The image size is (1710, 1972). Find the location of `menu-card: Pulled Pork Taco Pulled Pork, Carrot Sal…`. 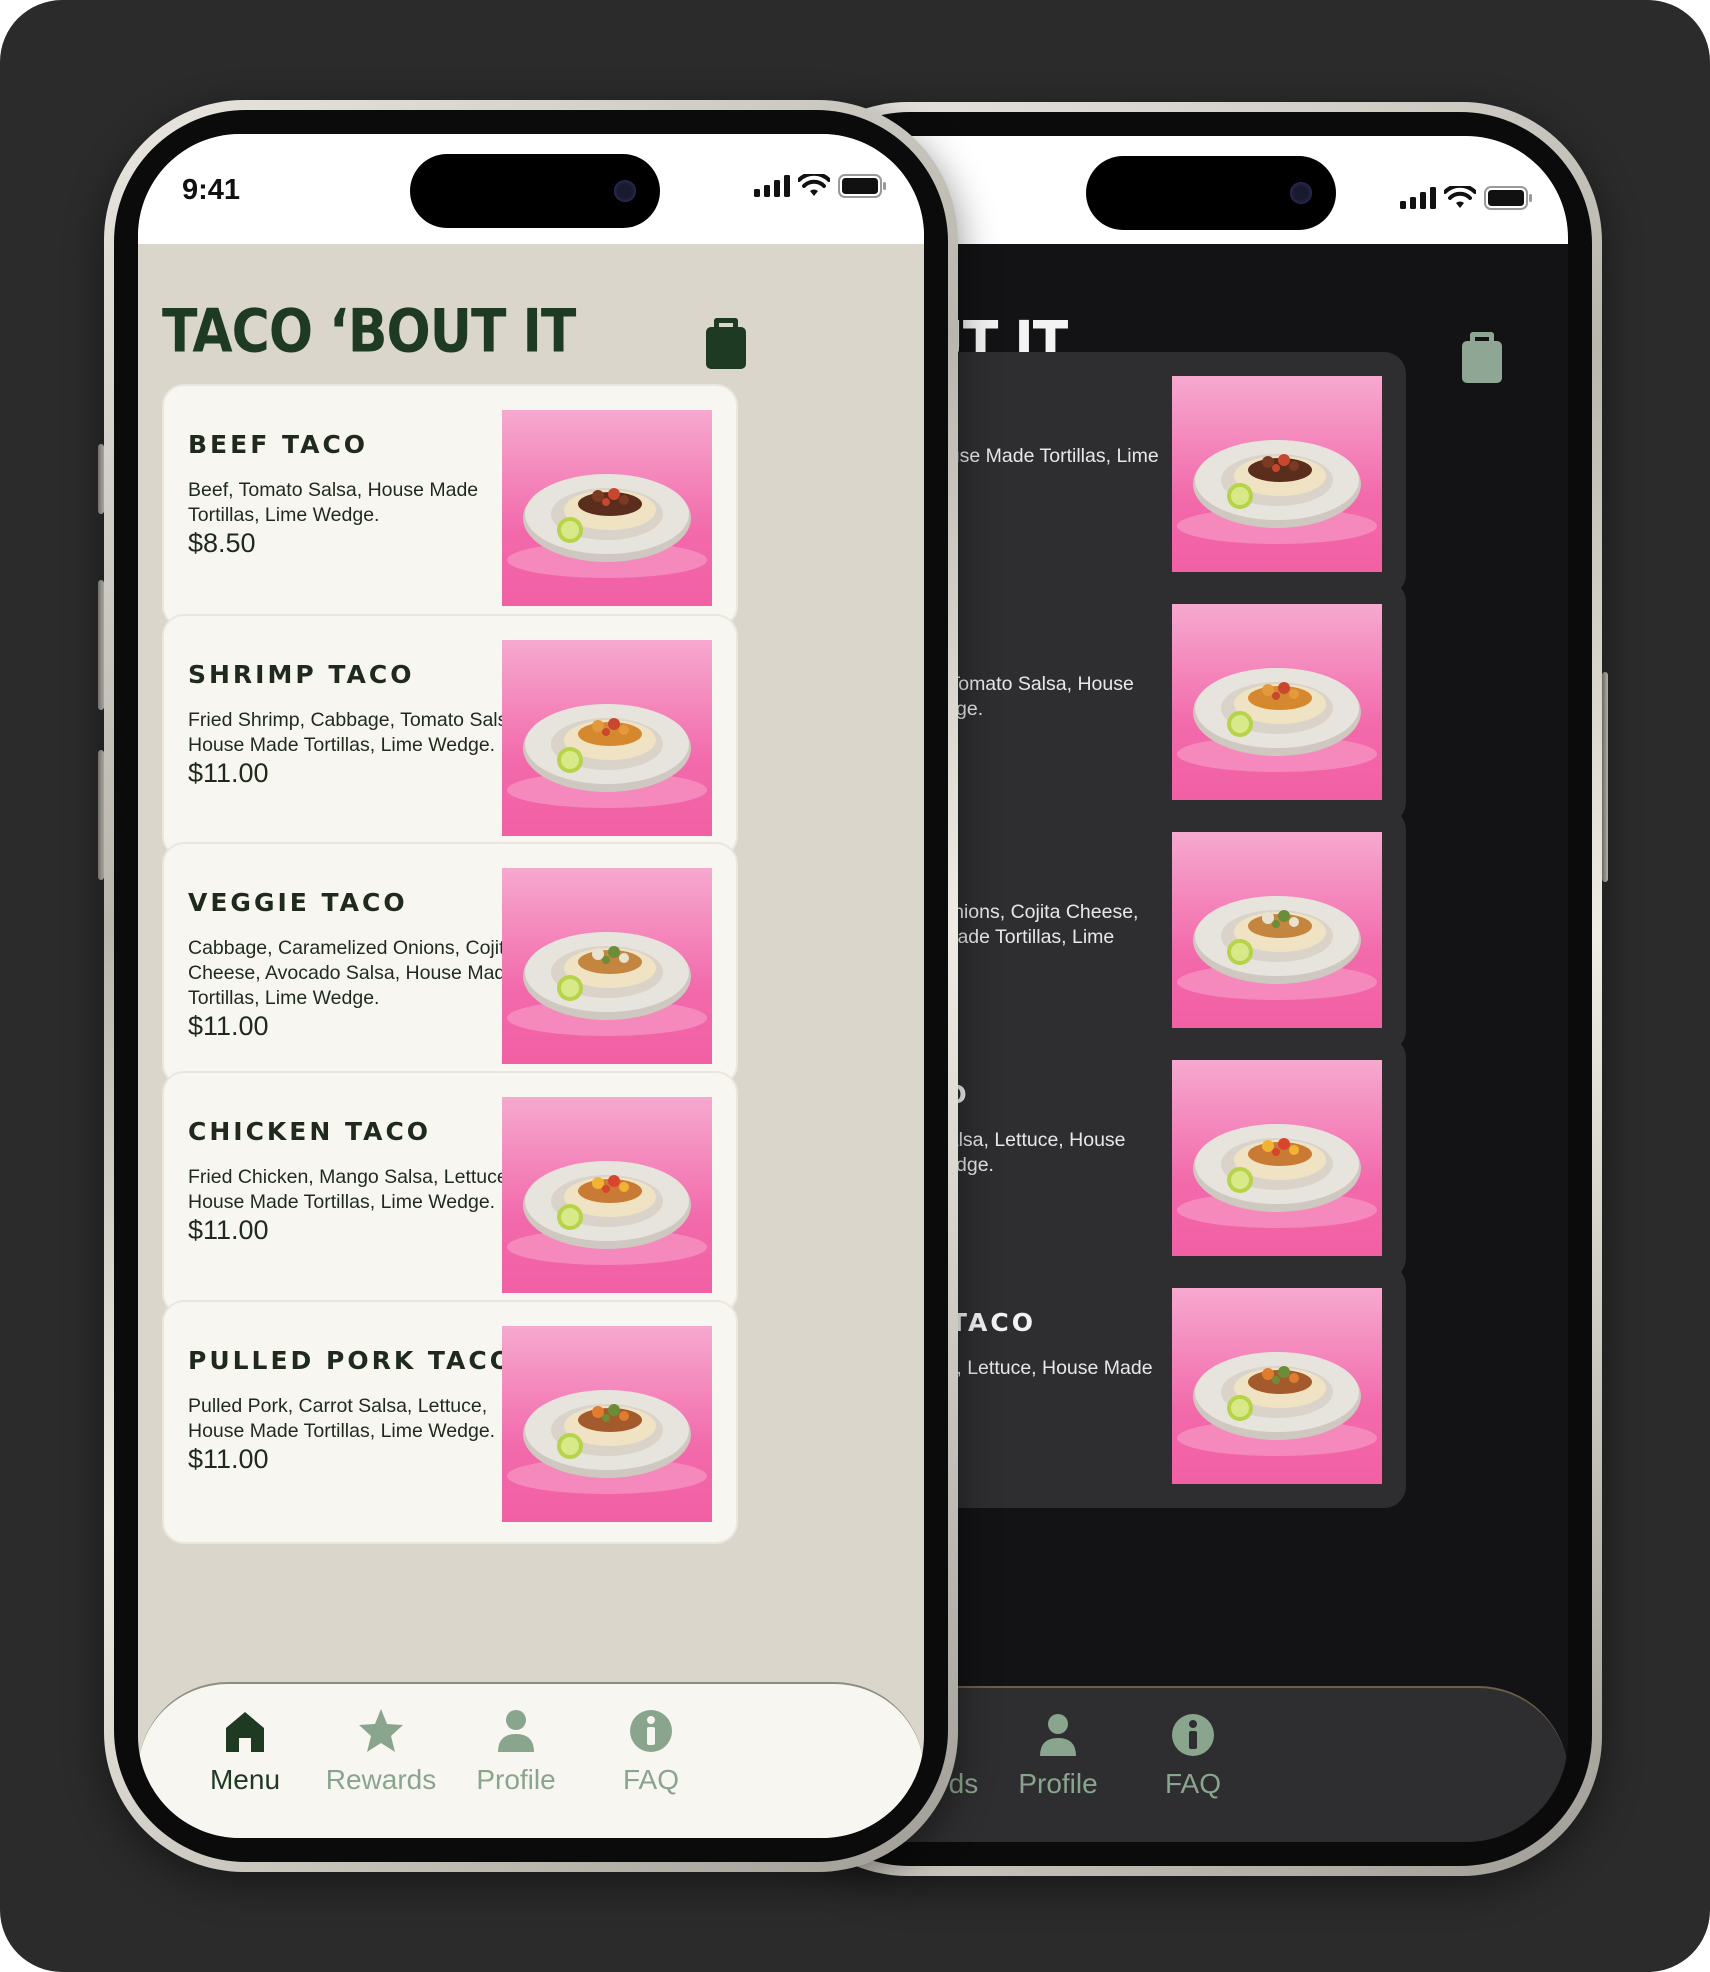

menu-card: Pulled Pork Taco Pulled Pork, Carrot Sal… is located at coordinates (450, 1422).